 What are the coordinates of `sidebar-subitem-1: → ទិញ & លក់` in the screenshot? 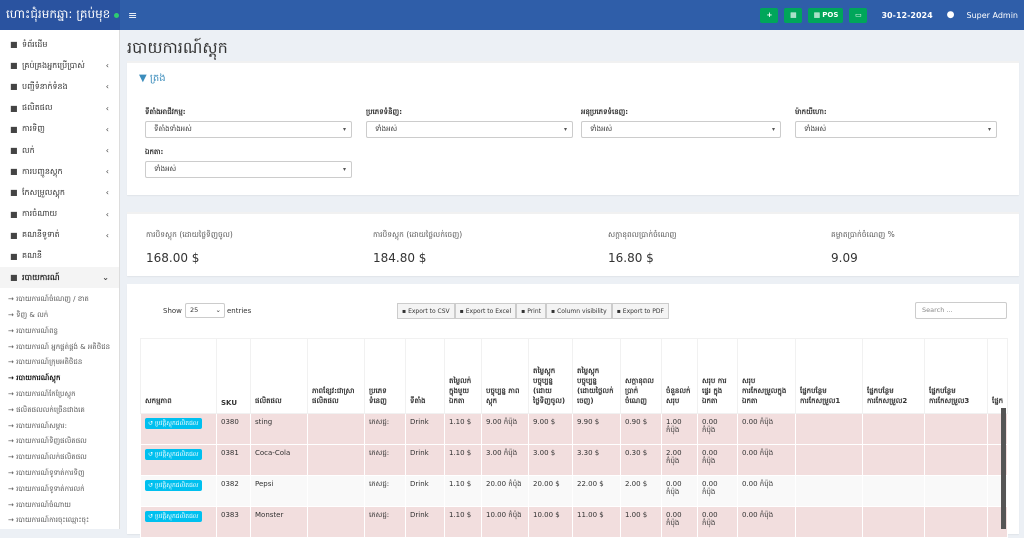 It's located at (59, 316).